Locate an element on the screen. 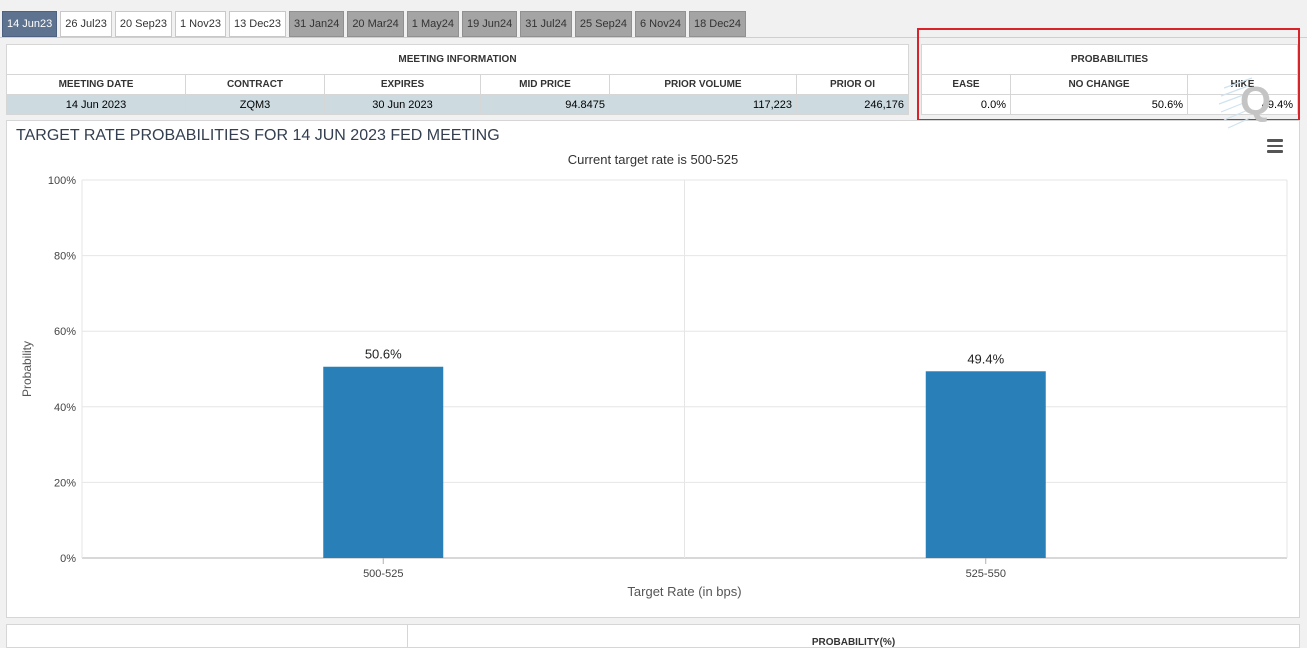 The image size is (1307, 648). mid-price-value: 94.8475 is located at coordinates (545, 104).